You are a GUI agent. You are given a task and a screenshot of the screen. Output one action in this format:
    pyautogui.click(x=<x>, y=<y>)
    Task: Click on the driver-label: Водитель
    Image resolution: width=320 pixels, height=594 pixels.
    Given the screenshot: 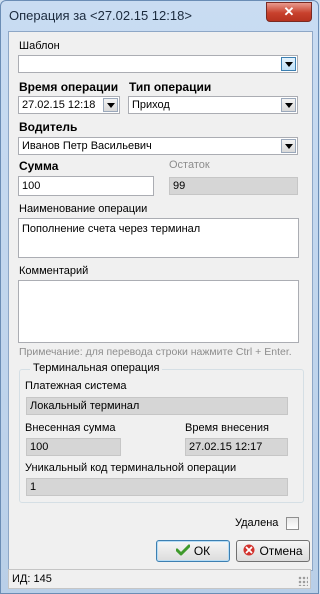 What is the action you would take?
    pyautogui.click(x=48, y=127)
    